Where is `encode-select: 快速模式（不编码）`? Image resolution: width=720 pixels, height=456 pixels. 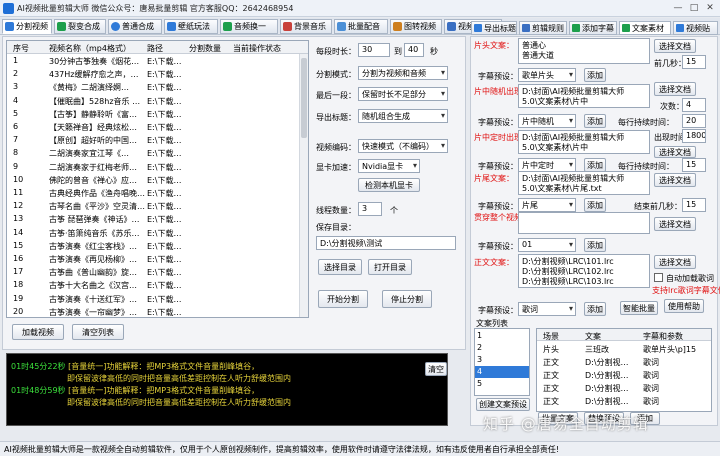 encode-select: 快速模式（不编码） is located at coordinates (403, 146).